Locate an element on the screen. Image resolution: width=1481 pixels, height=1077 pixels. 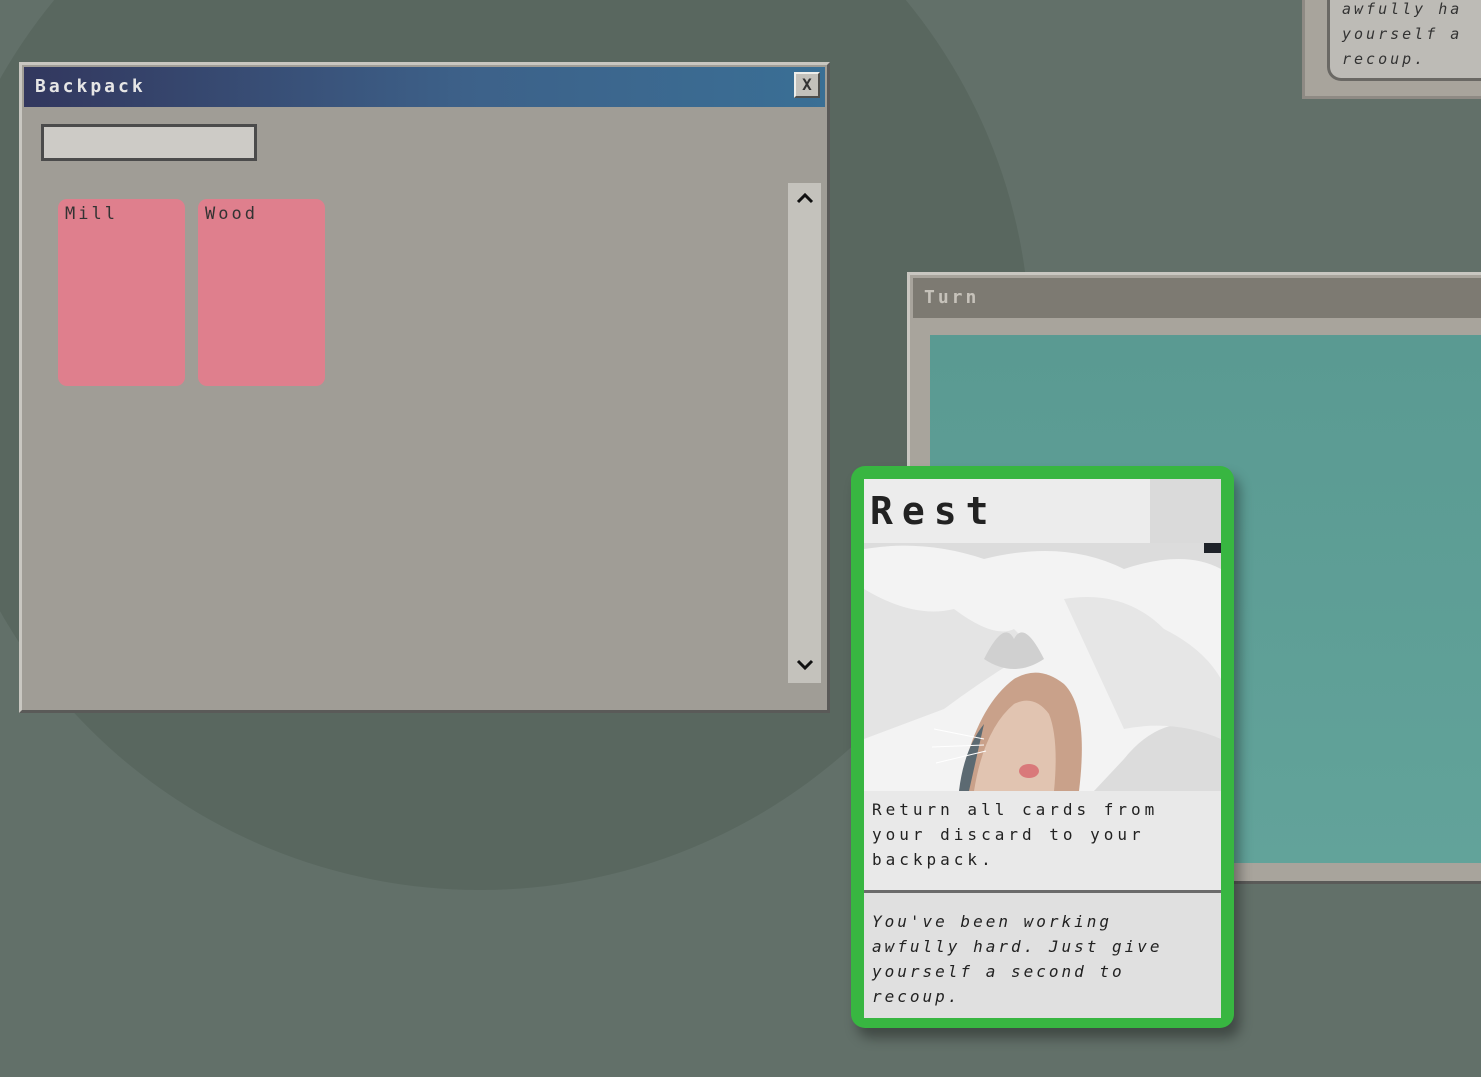
turn-titlebar: Turn is located at coordinates (1197, 298).